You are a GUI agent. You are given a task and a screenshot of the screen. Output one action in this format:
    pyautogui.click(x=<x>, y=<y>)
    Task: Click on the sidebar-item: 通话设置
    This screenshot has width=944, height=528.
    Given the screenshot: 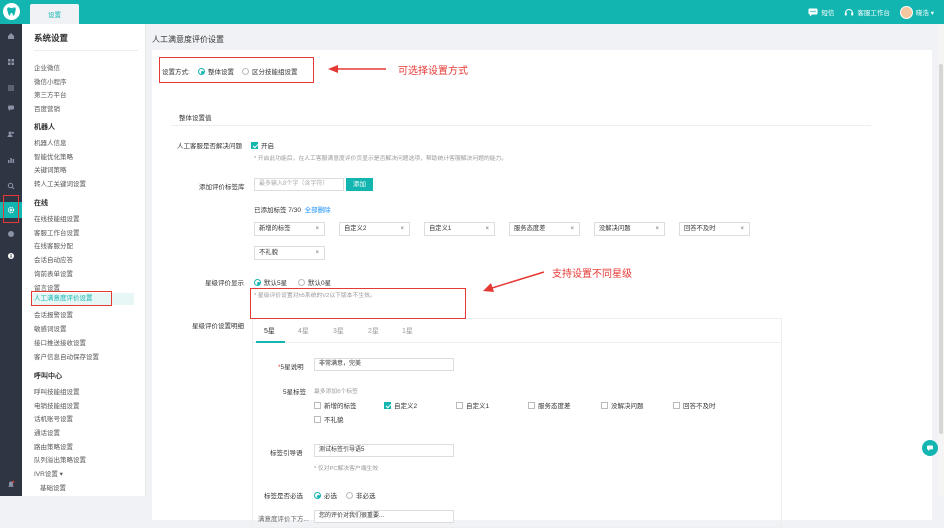 What is the action you would take?
    pyautogui.click(x=47, y=432)
    